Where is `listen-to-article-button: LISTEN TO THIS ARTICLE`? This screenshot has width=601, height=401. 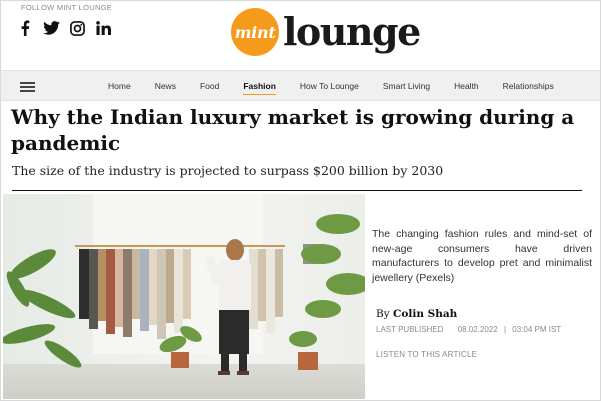 listen-to-article-button: LISTEN TO THIS ARTICLE is located at coordinates (426, 354).